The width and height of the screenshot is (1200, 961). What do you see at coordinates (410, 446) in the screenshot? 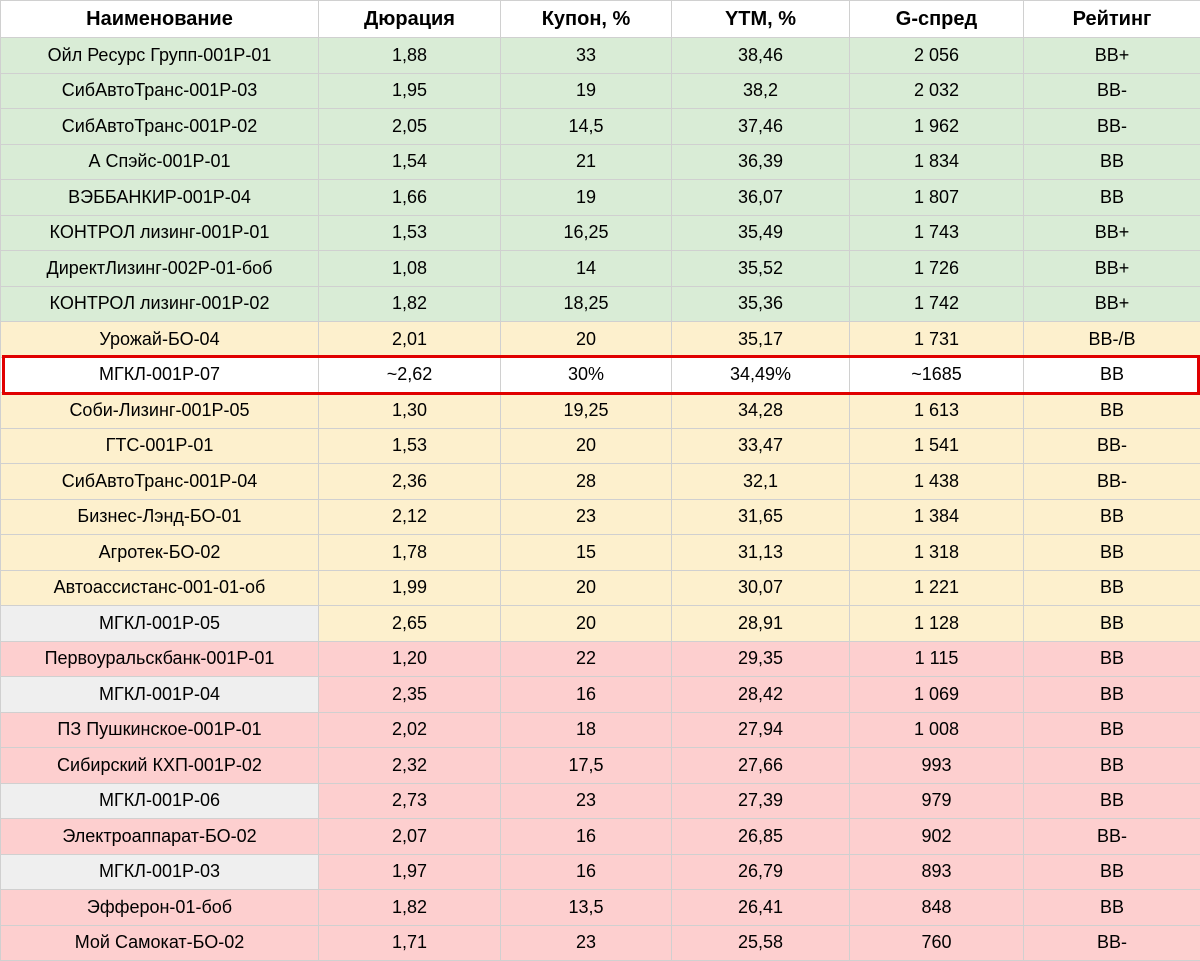
I see `cell-duration: 1,53` at bounding box center [410, 446].